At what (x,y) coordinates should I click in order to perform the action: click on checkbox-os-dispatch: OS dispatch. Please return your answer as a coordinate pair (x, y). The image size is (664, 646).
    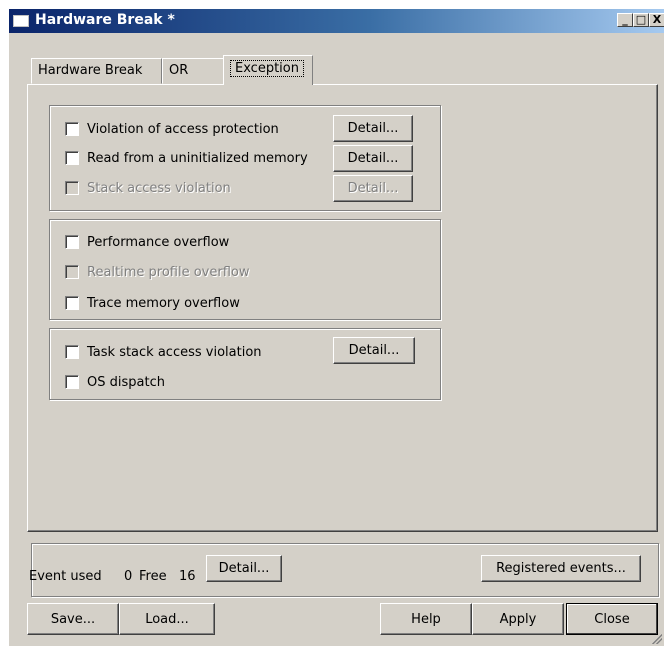
    Looking at the image, I should click on (115, 382).